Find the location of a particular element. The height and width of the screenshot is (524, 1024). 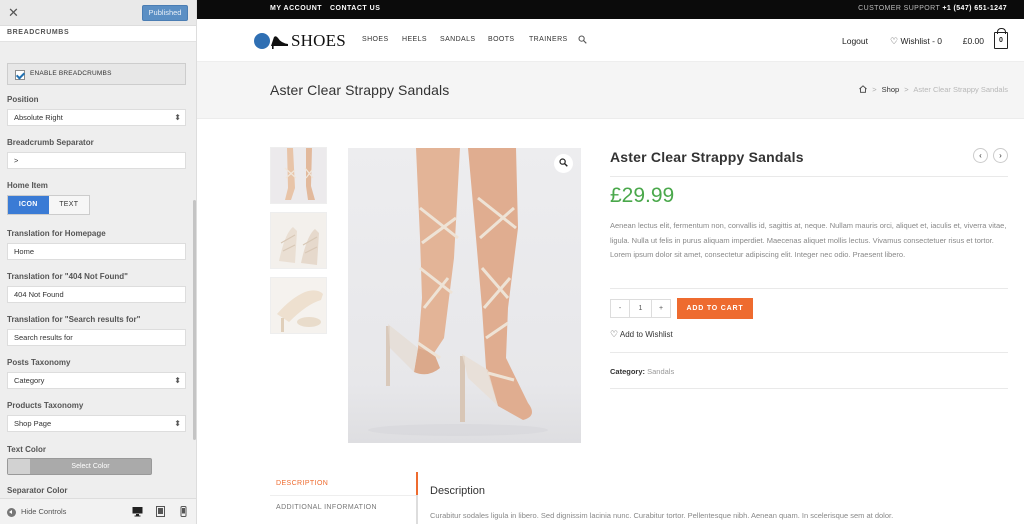

next-product-button: › is located at coordinates (1000, 155).